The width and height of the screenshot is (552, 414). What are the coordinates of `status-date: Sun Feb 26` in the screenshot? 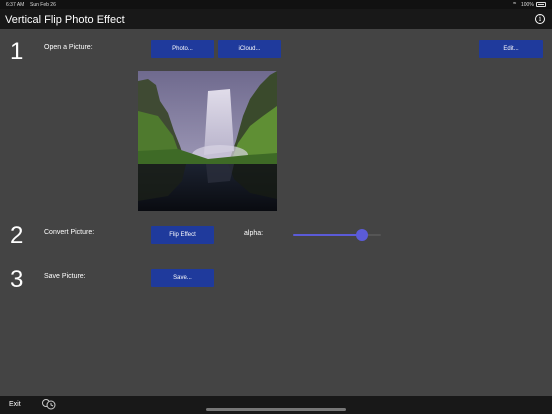 It's located at (43, 5).